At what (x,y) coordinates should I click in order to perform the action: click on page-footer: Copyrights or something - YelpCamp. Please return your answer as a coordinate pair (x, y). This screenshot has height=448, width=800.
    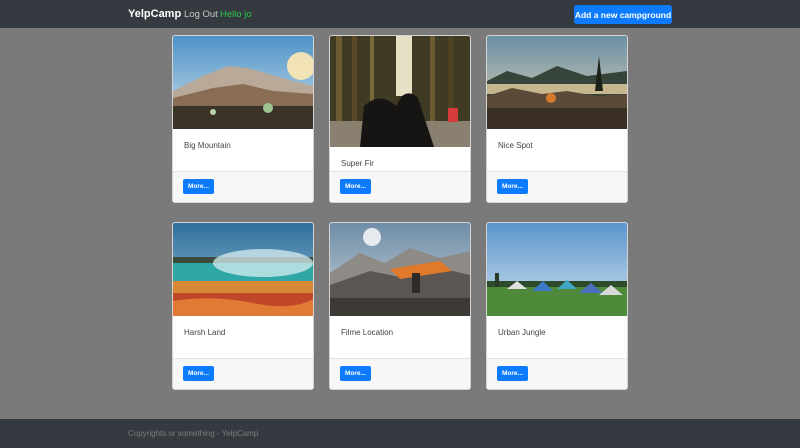
    Looking at the image, I should click on (400, 433).